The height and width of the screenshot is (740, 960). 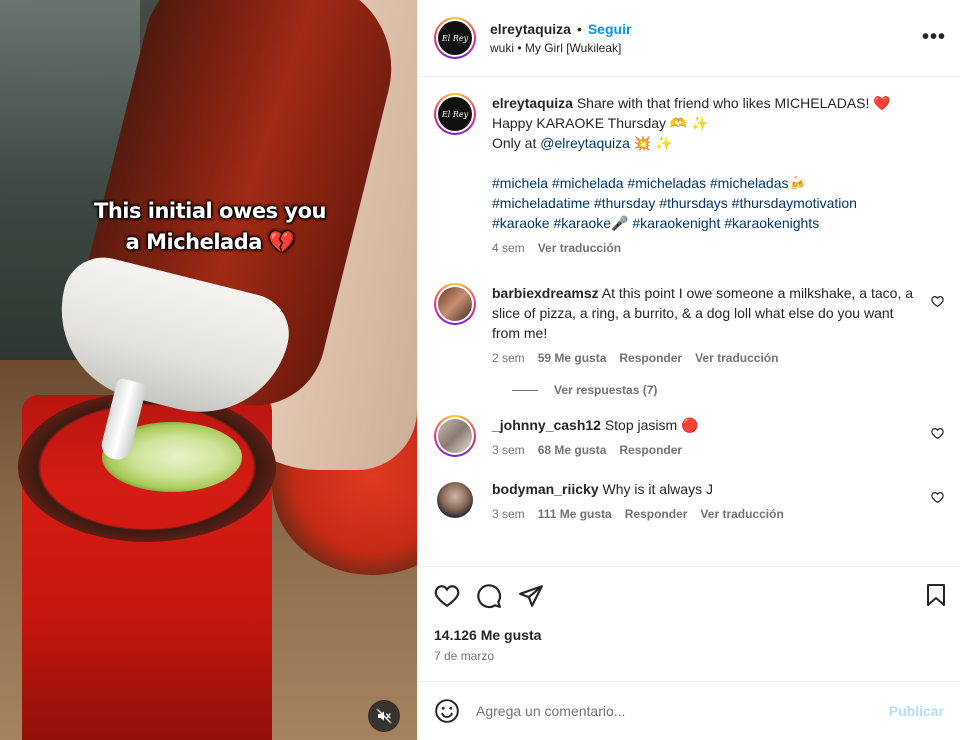 I want to click on view-replies-label: Ver respuestas (7), so click(x=606, y=390).